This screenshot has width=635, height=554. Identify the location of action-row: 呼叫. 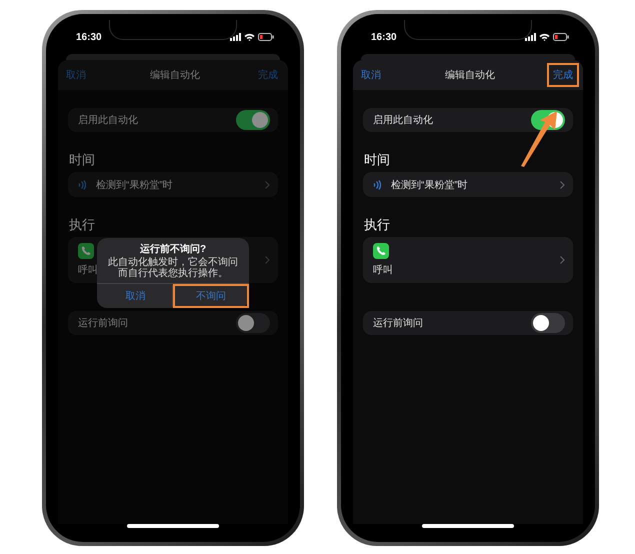
(468, 260).